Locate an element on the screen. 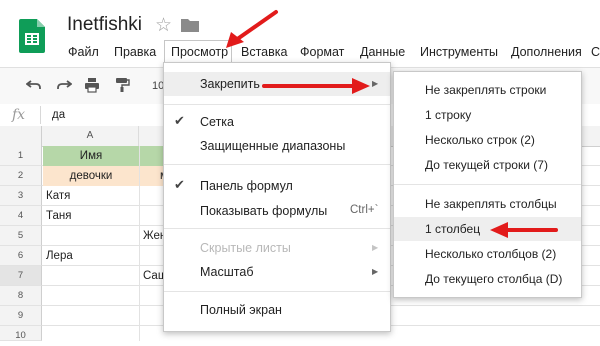  menu-data: Данные is located at coordinates (382, 52).